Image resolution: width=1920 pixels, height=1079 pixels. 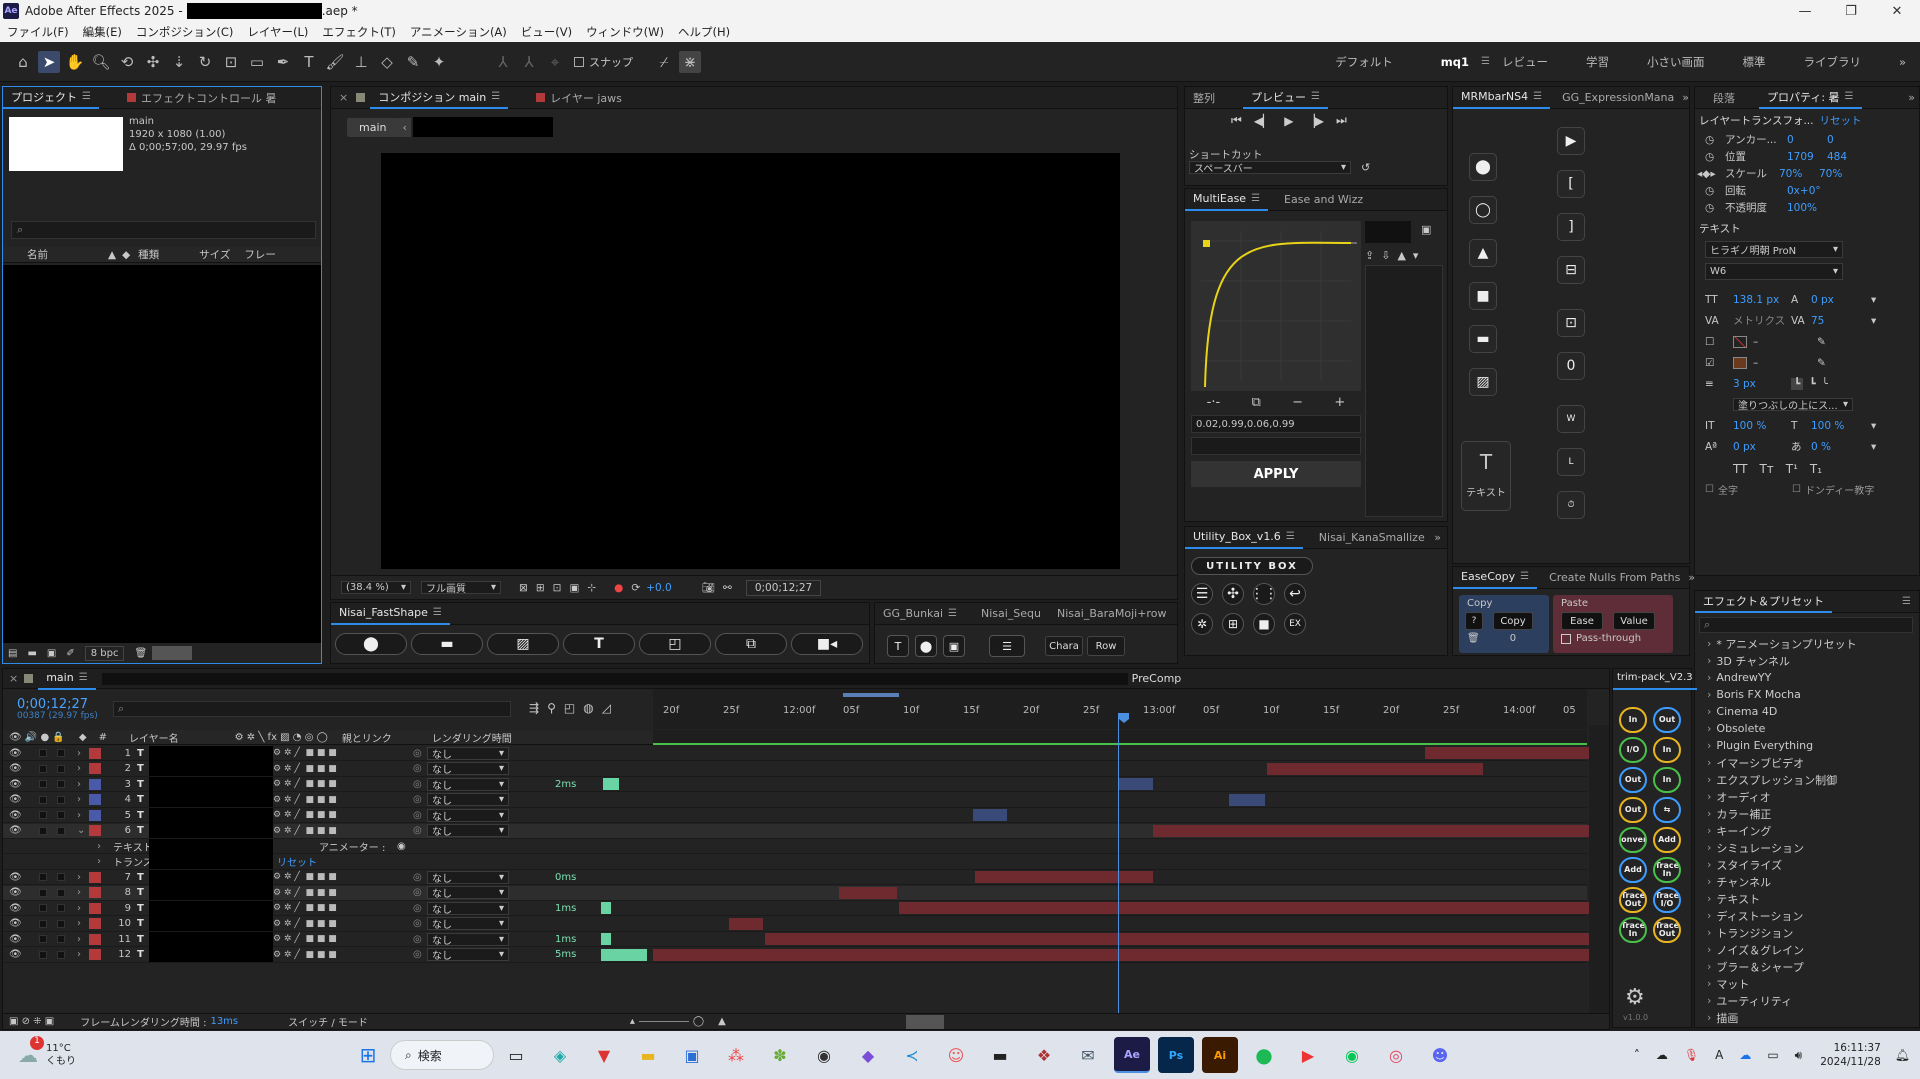 I want to click on zoom-slider-thumb: ◯, so click(x=698, y=1021).